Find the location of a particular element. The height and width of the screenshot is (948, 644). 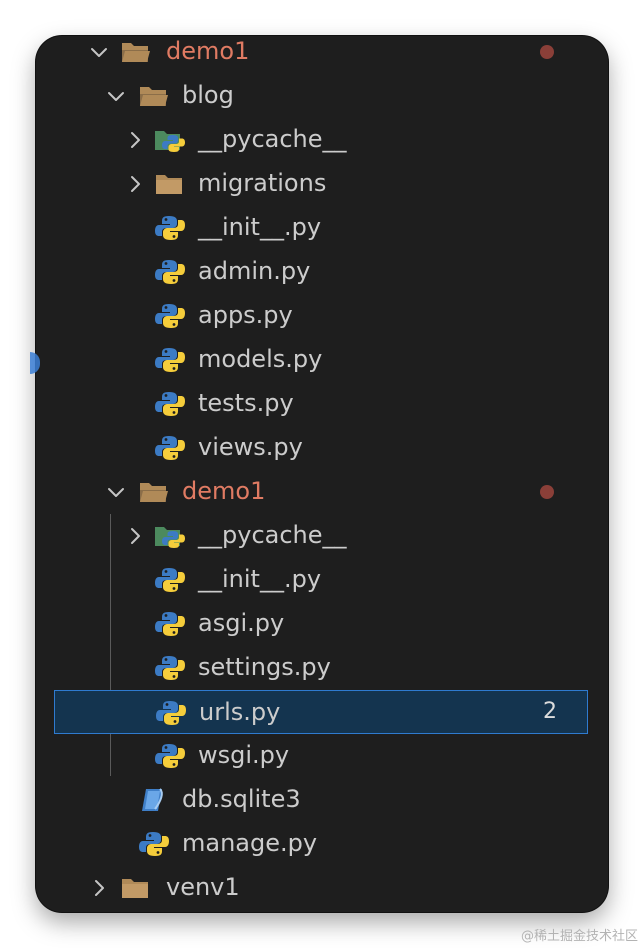

tree-folder-row: venv1 is located at coordinates (322, 888).